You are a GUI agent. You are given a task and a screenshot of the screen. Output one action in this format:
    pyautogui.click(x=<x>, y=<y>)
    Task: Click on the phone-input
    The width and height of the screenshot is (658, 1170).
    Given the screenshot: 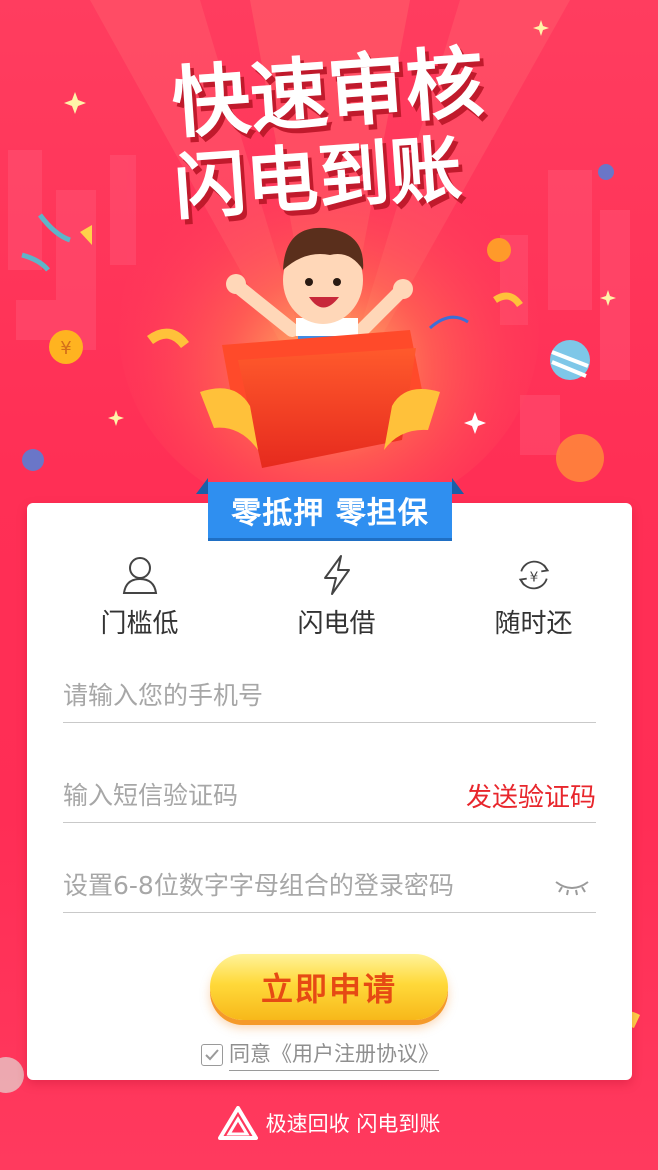 What is the action you would take?
    pyautogui.click(x=329, y=695)
    